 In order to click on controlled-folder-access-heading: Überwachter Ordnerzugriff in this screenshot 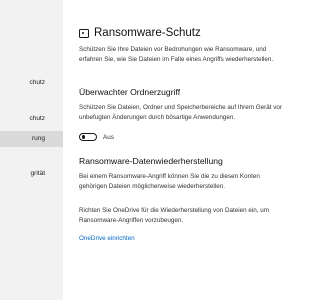, I will do `click(130, 92)`.